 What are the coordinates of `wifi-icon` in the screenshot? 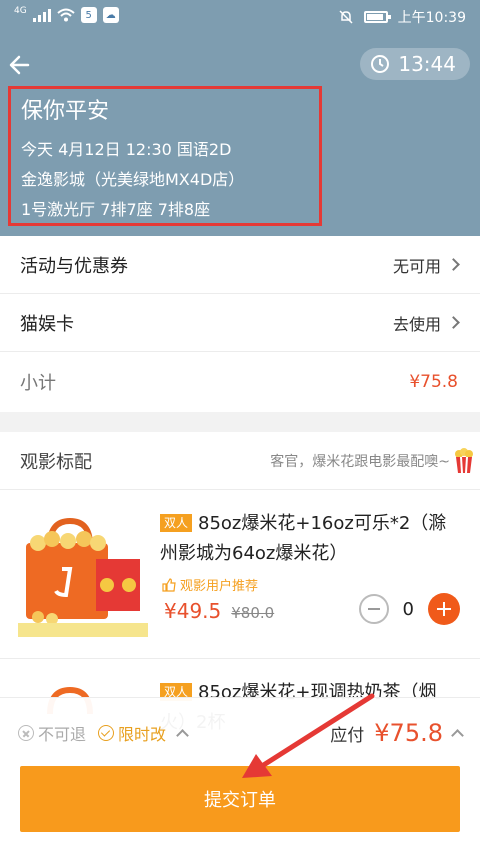 It's located at (66, 15).